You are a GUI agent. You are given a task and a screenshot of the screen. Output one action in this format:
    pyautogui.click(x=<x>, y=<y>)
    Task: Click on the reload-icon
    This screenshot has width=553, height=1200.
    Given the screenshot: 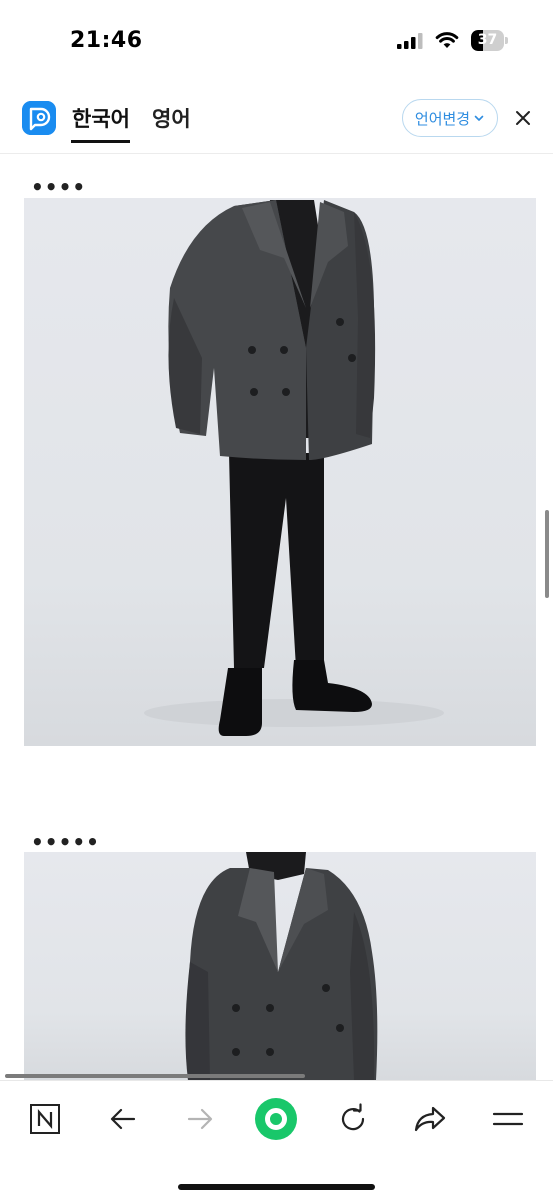 What is the action you would take?
    pyautogui.click(x=353, y=1117)
    